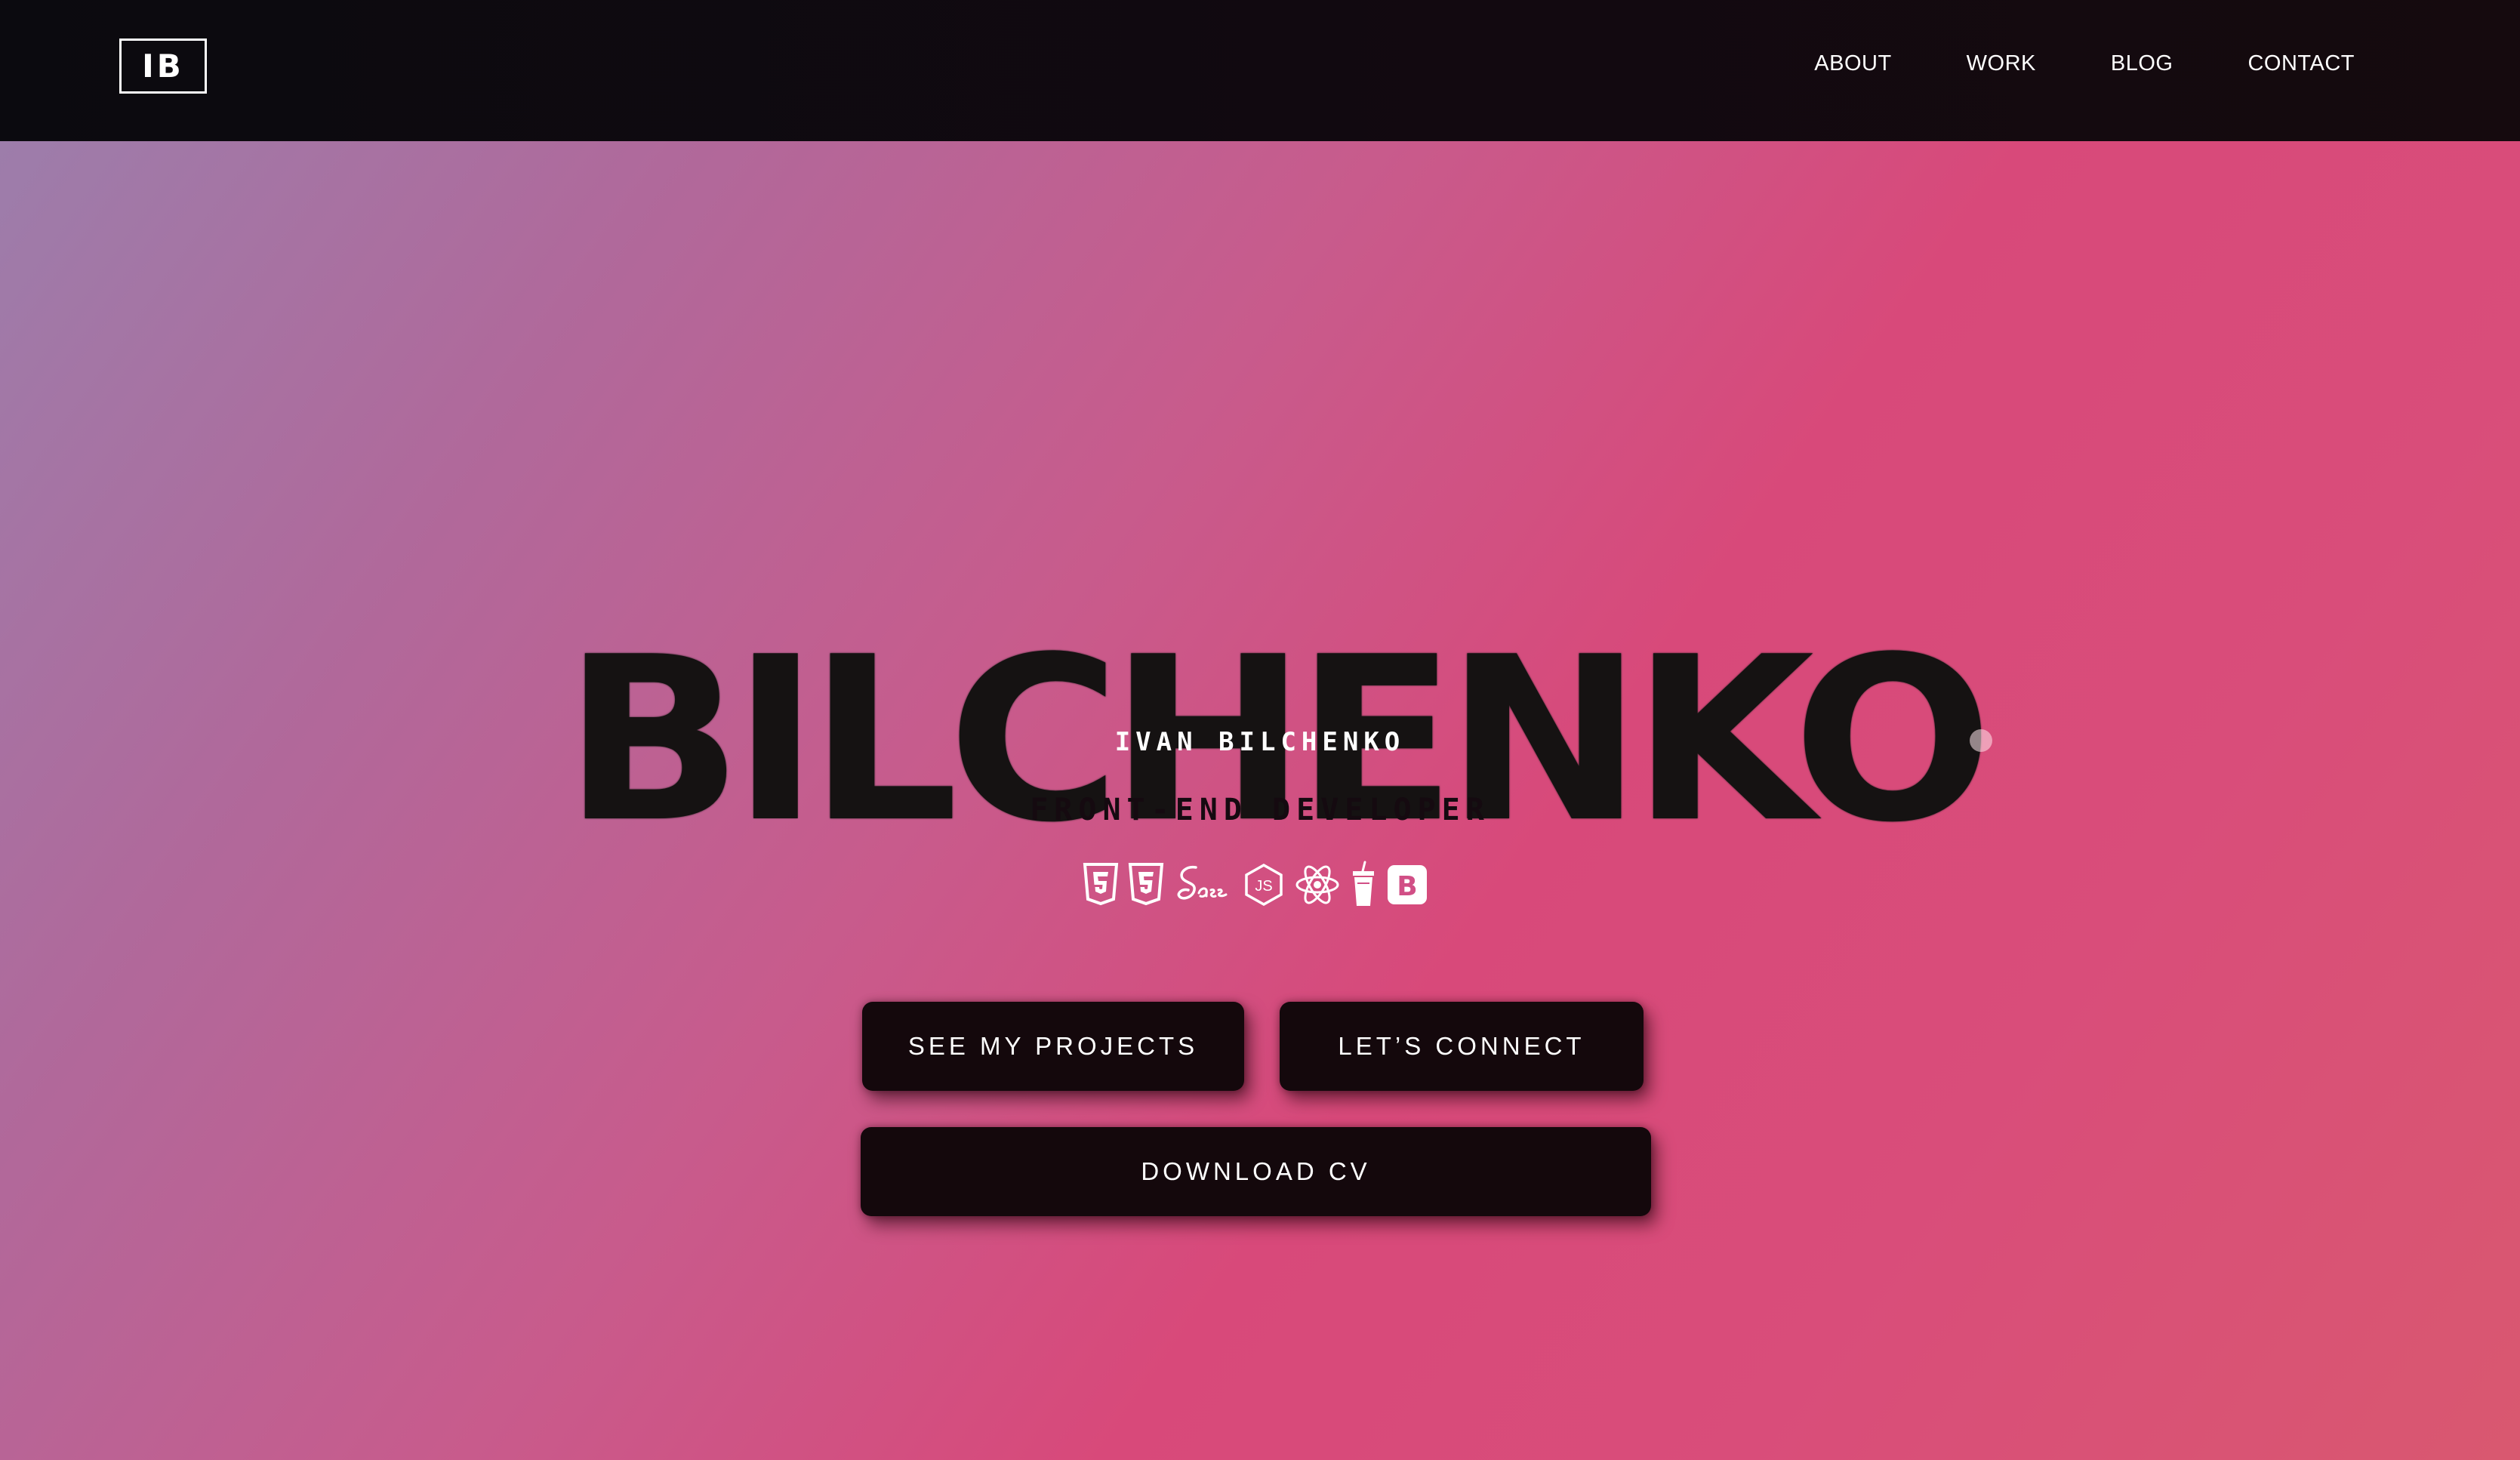 The width and height of the screenshot is (2520, 1460). What do you see at coordinates (1260, 70) in the screenshot?
I see `top-navbar: IB ABOUT WORK BLOG CONTACT` at bounding box center [1260, 70].